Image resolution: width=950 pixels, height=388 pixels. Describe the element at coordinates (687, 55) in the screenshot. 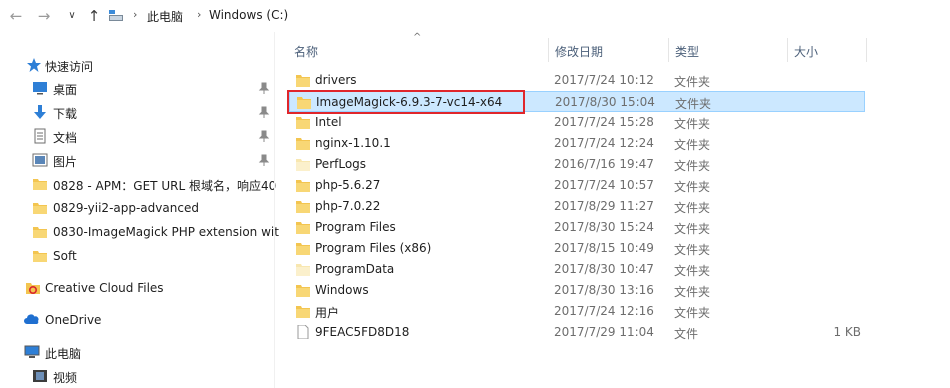

I see `column-header-type: 类型` at that location.